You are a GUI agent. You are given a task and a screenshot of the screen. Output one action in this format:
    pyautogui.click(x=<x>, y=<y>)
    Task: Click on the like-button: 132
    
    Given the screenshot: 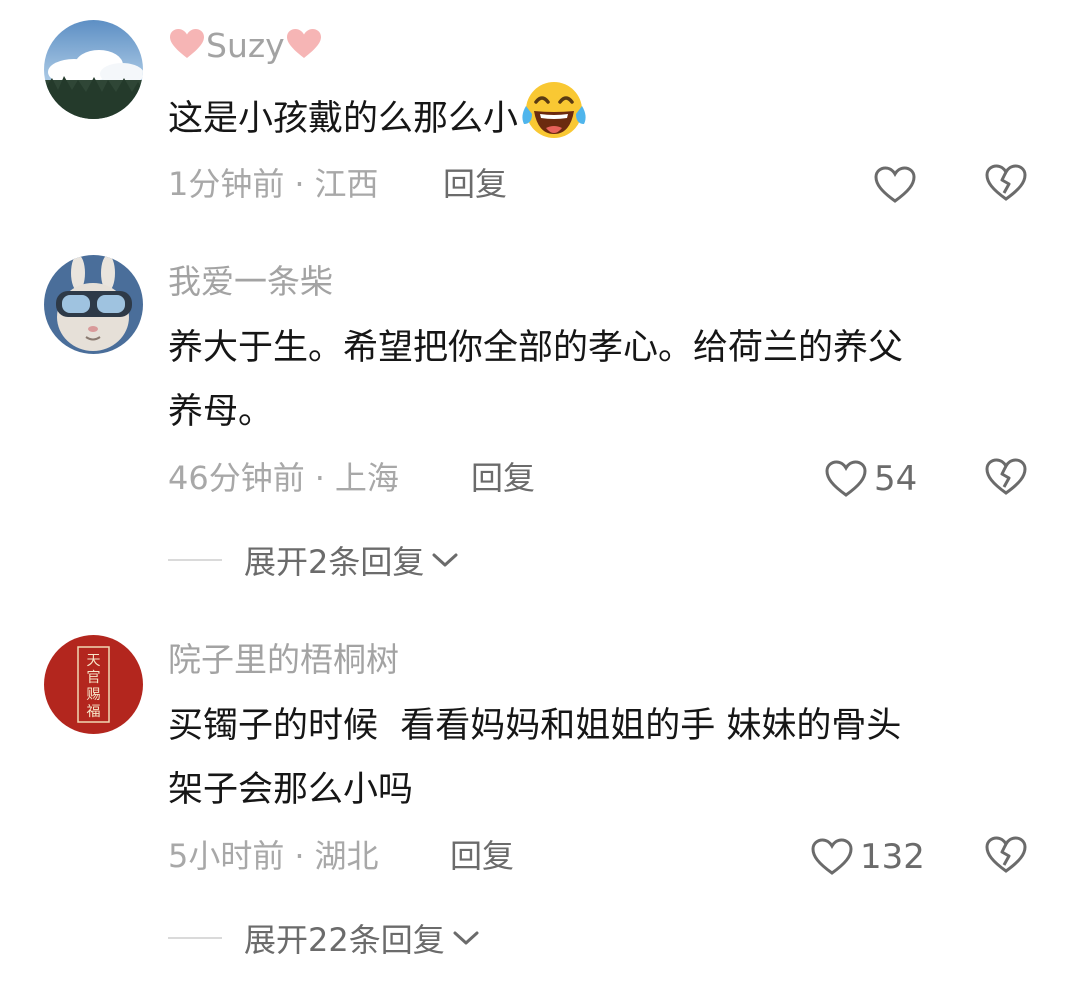 What is the action you would take?
    pyautogui.click(x=867, y=857)
    